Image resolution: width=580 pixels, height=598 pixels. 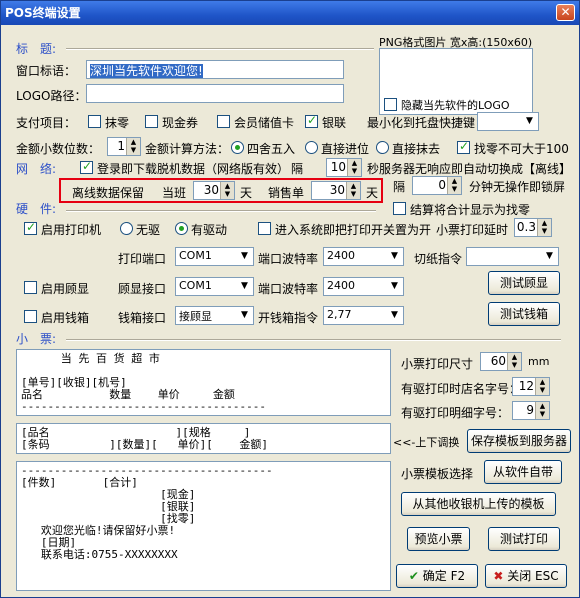 What do you see at coordinates (524, 314) in the screenshot?
I see `test-drawer-button: 测试钱箱` at bounding box center [524, 314].